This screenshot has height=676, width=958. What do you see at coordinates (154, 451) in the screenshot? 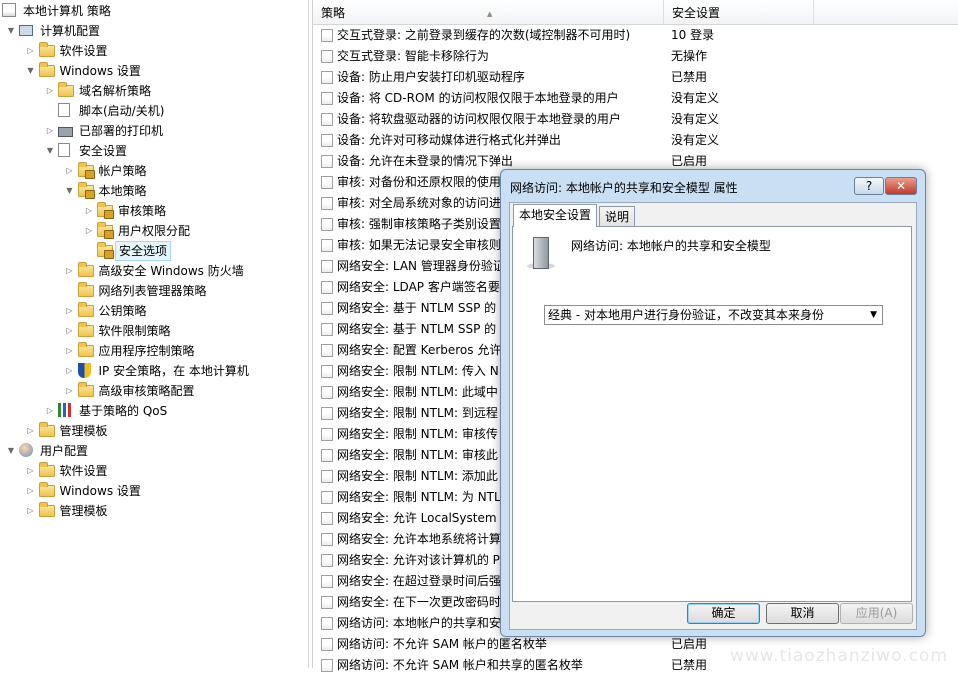
I see `tree-item: ▼ 用户配置` at bounding box center [154, 451].